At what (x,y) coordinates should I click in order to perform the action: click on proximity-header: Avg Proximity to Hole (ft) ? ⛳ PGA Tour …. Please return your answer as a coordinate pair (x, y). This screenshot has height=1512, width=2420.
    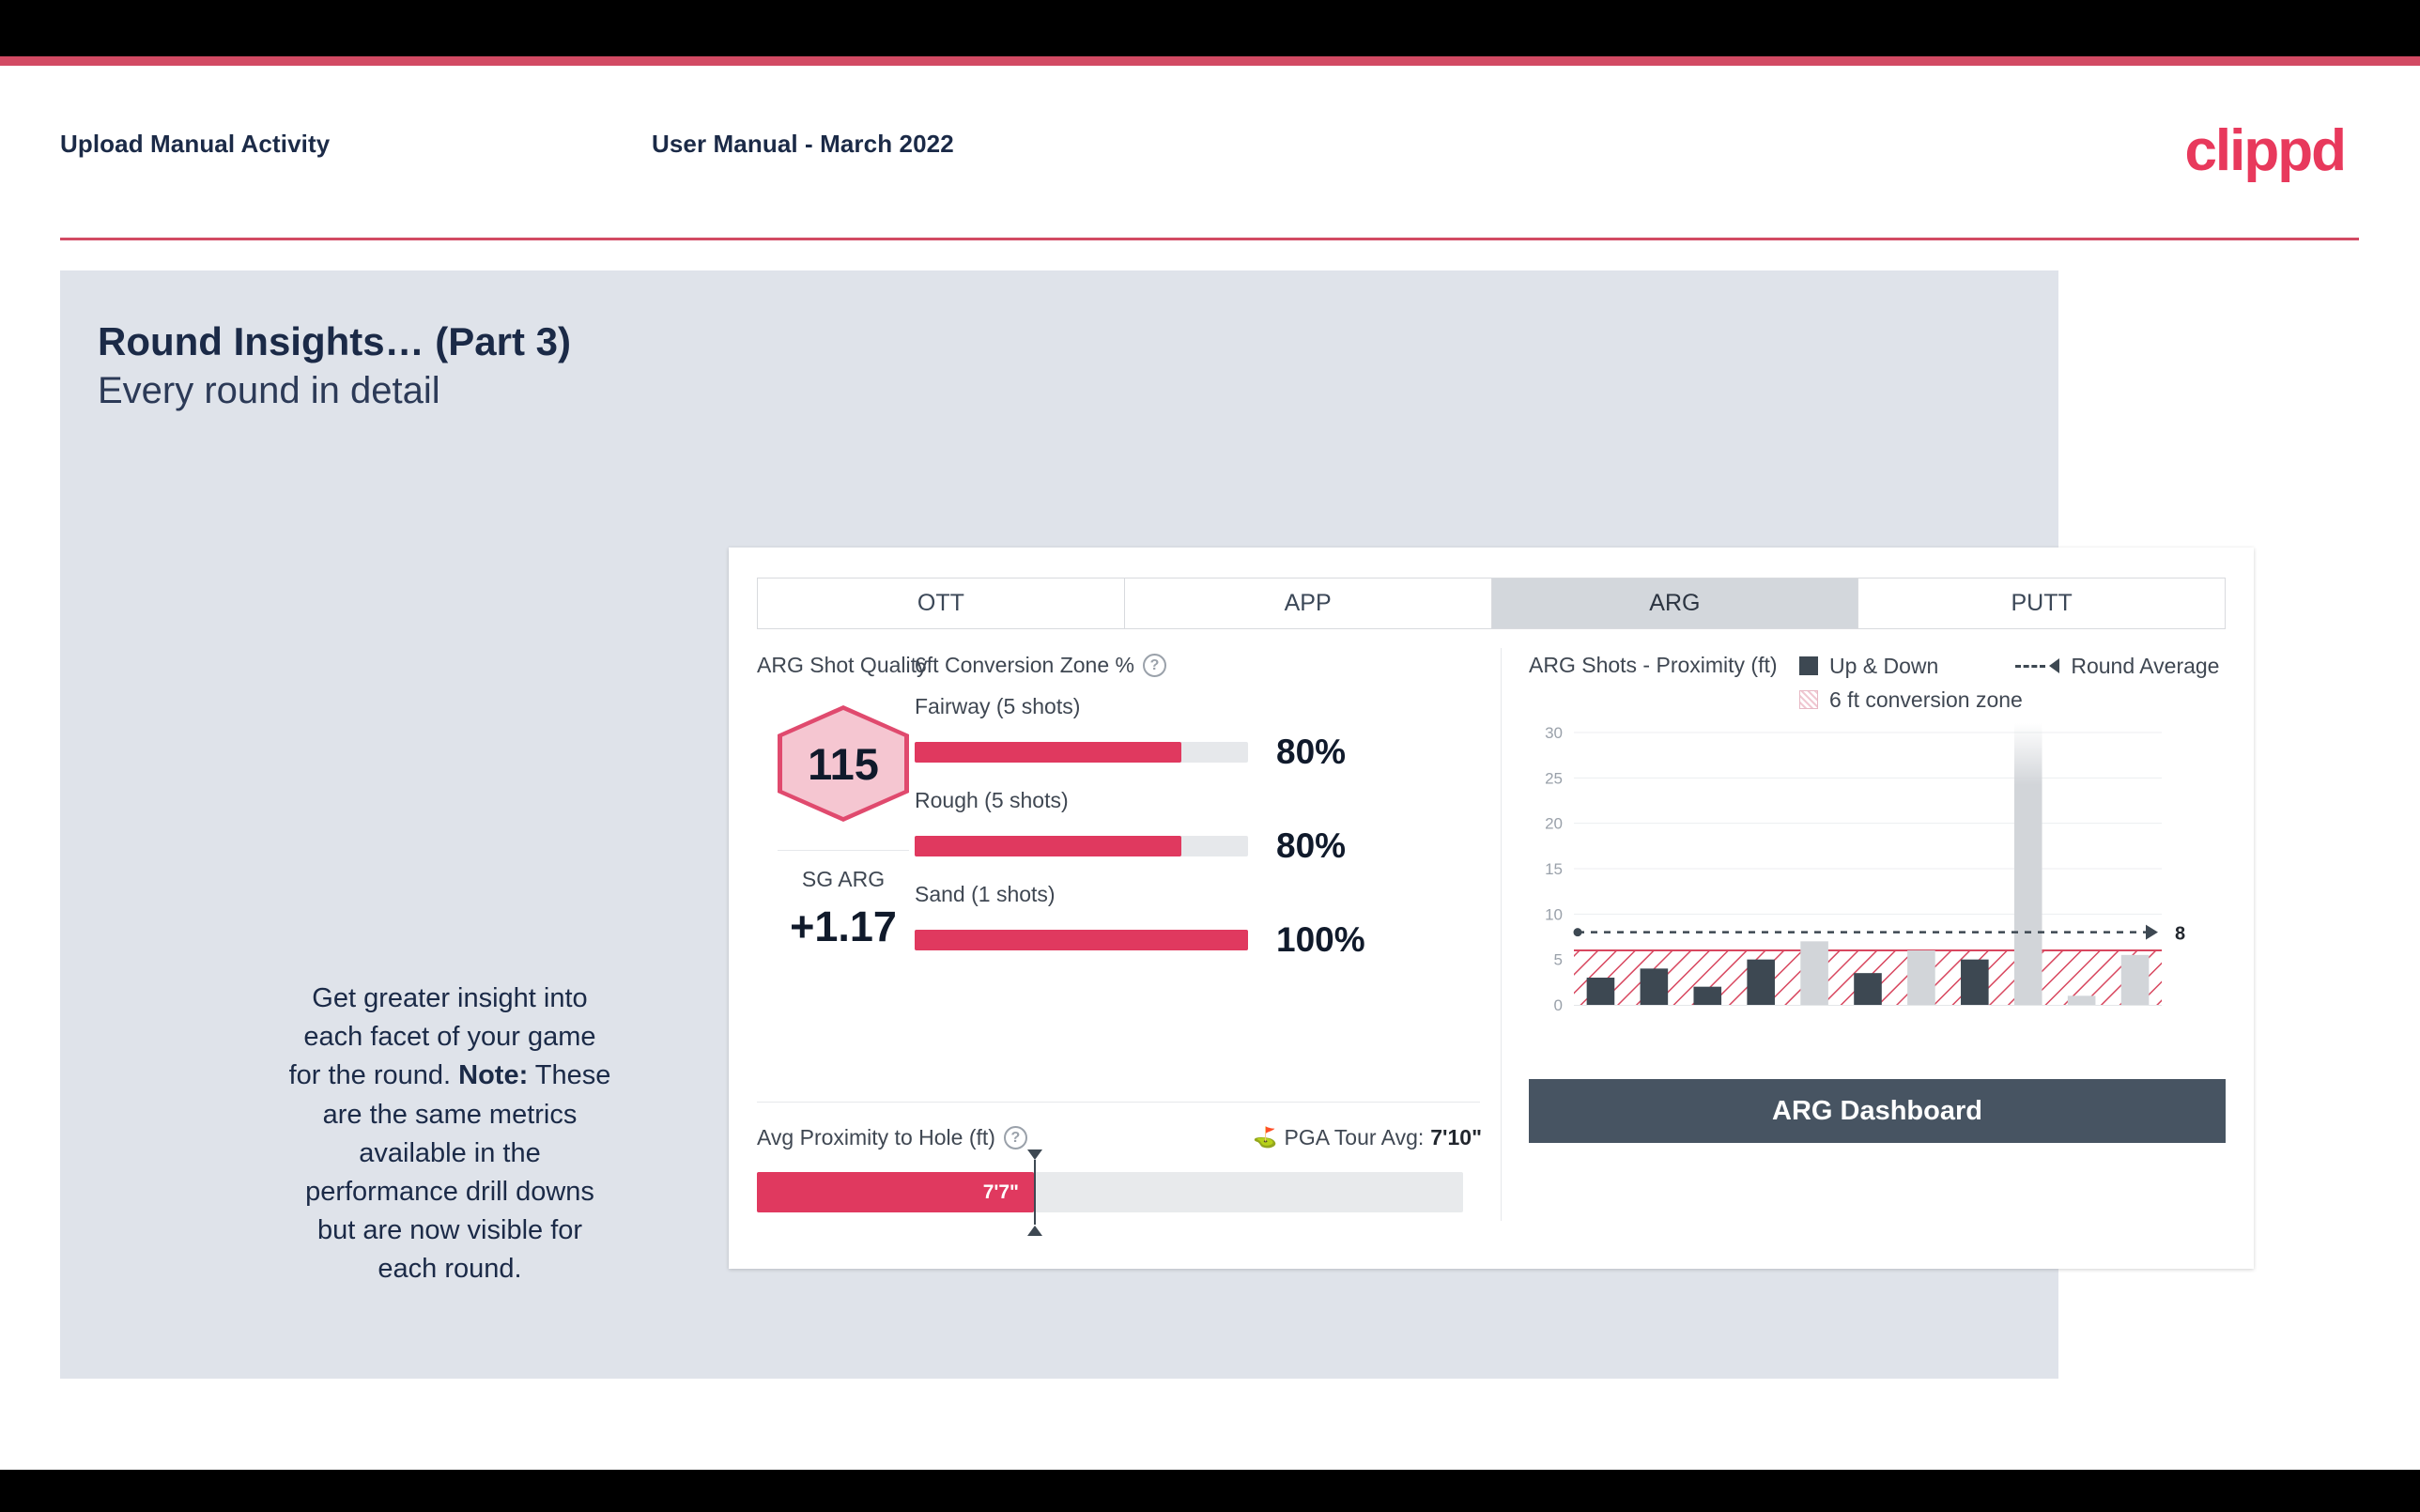
    Looking at the image, I should click on (1119, 1138).